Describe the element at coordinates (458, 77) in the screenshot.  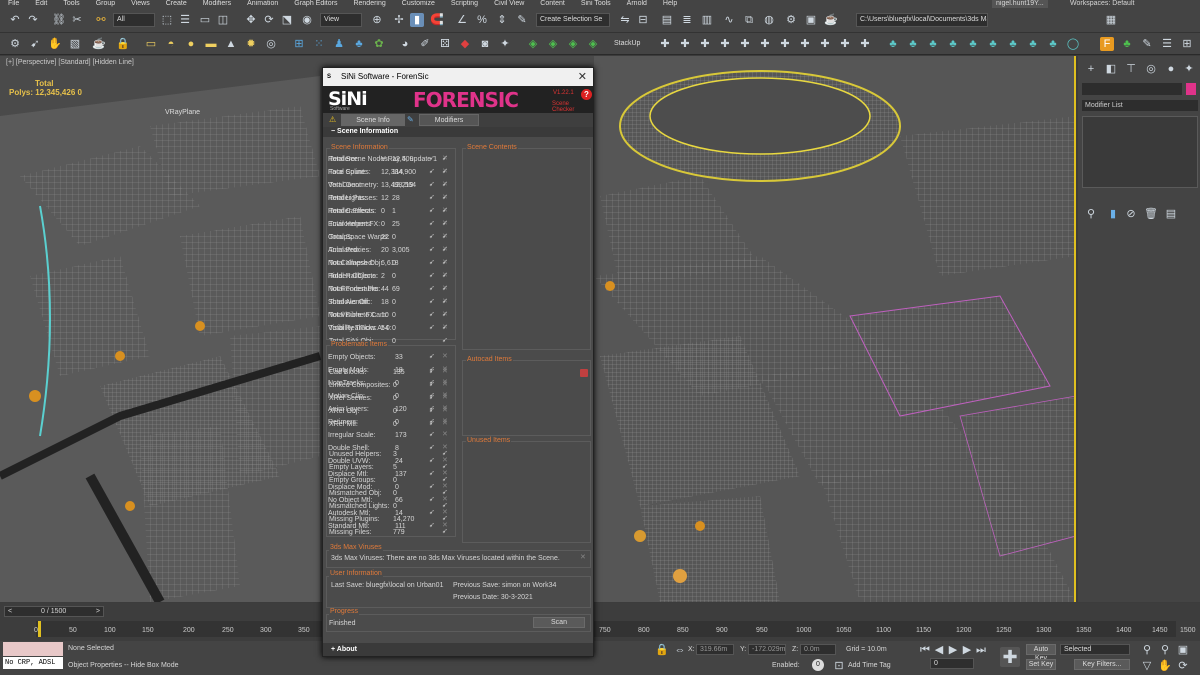
I see `dialog-titlebar: SiNi Software - ForenSic S ✕` at that location.